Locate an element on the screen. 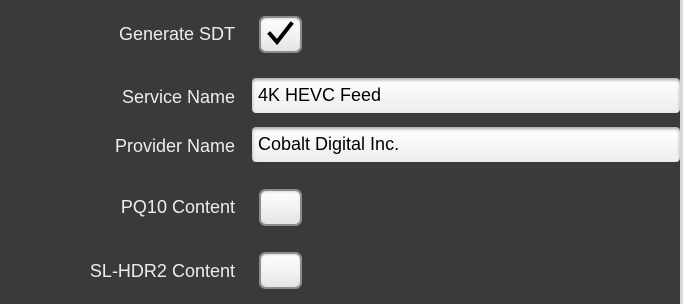 This screenshot has width=686, height=304. pq10-content-checkbox is located at coordinates (280, 207).